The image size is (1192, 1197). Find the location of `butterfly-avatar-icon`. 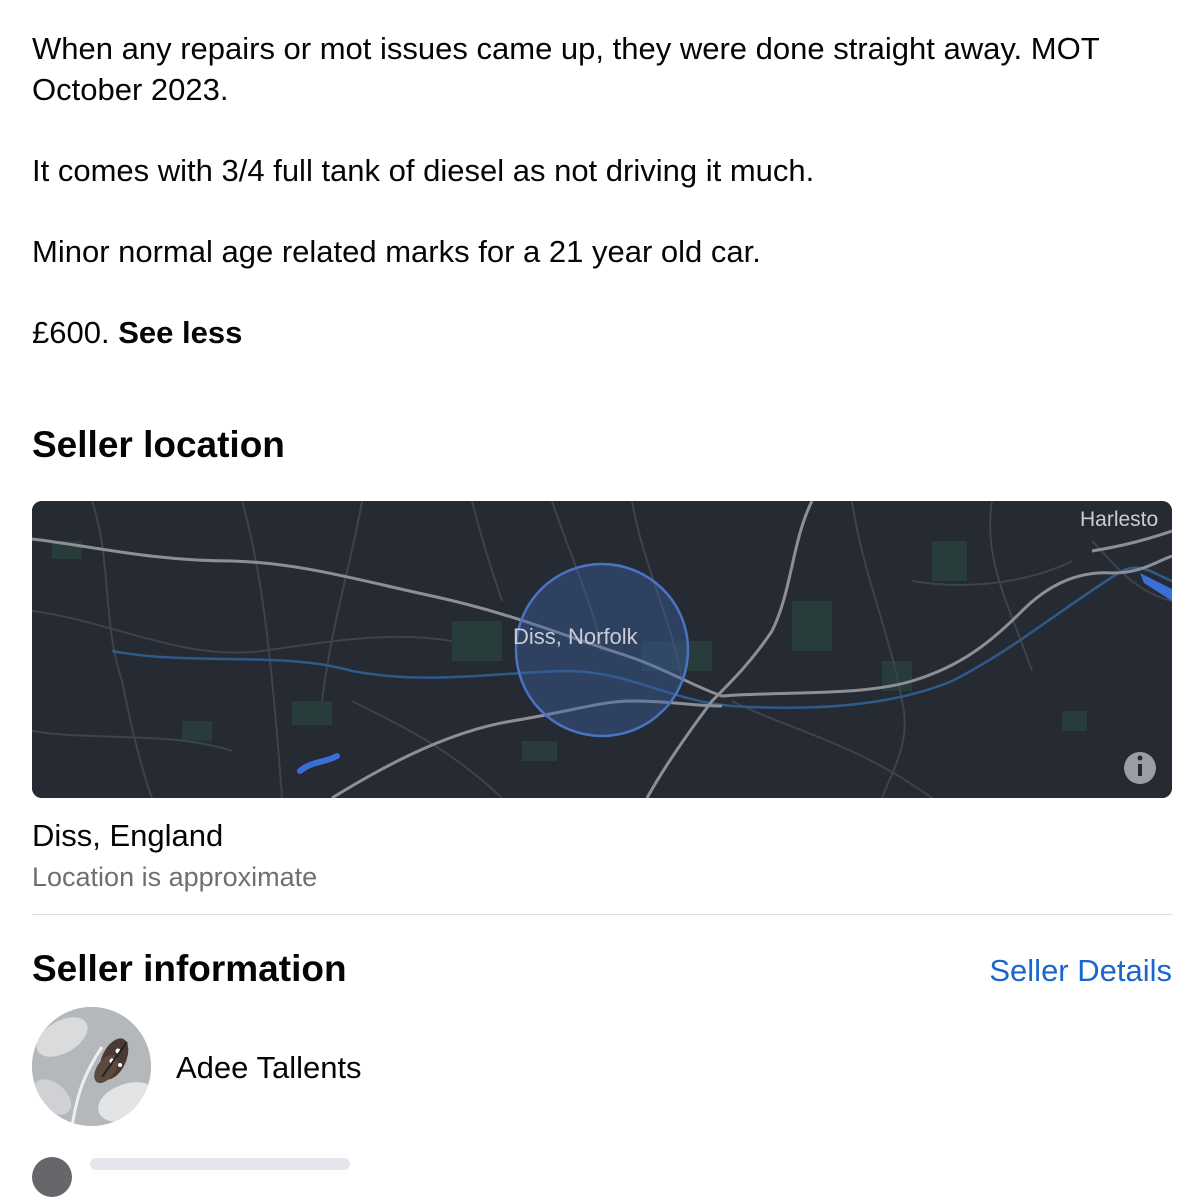

butterfly-avatar-icon is located at coordinates (91, 1066).